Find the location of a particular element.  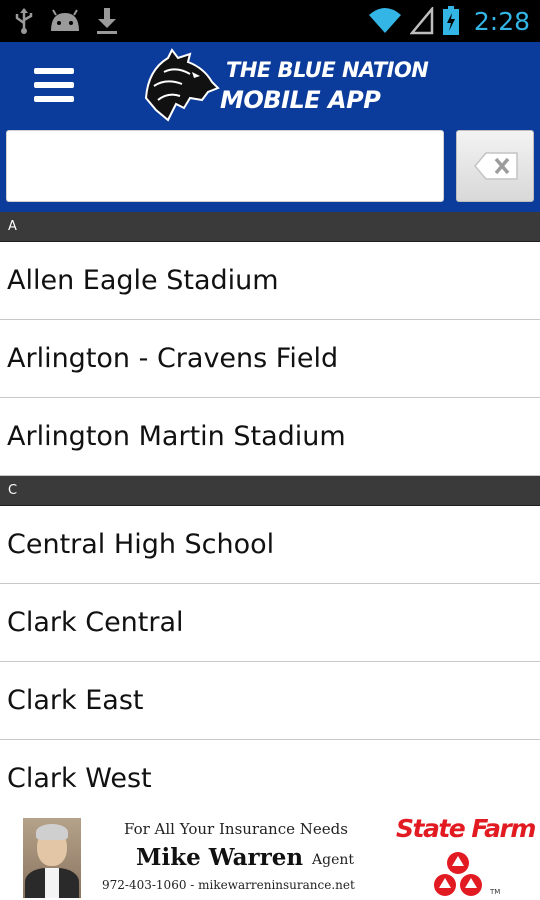

list-item: Central High School is located at coordinates (270, 545).